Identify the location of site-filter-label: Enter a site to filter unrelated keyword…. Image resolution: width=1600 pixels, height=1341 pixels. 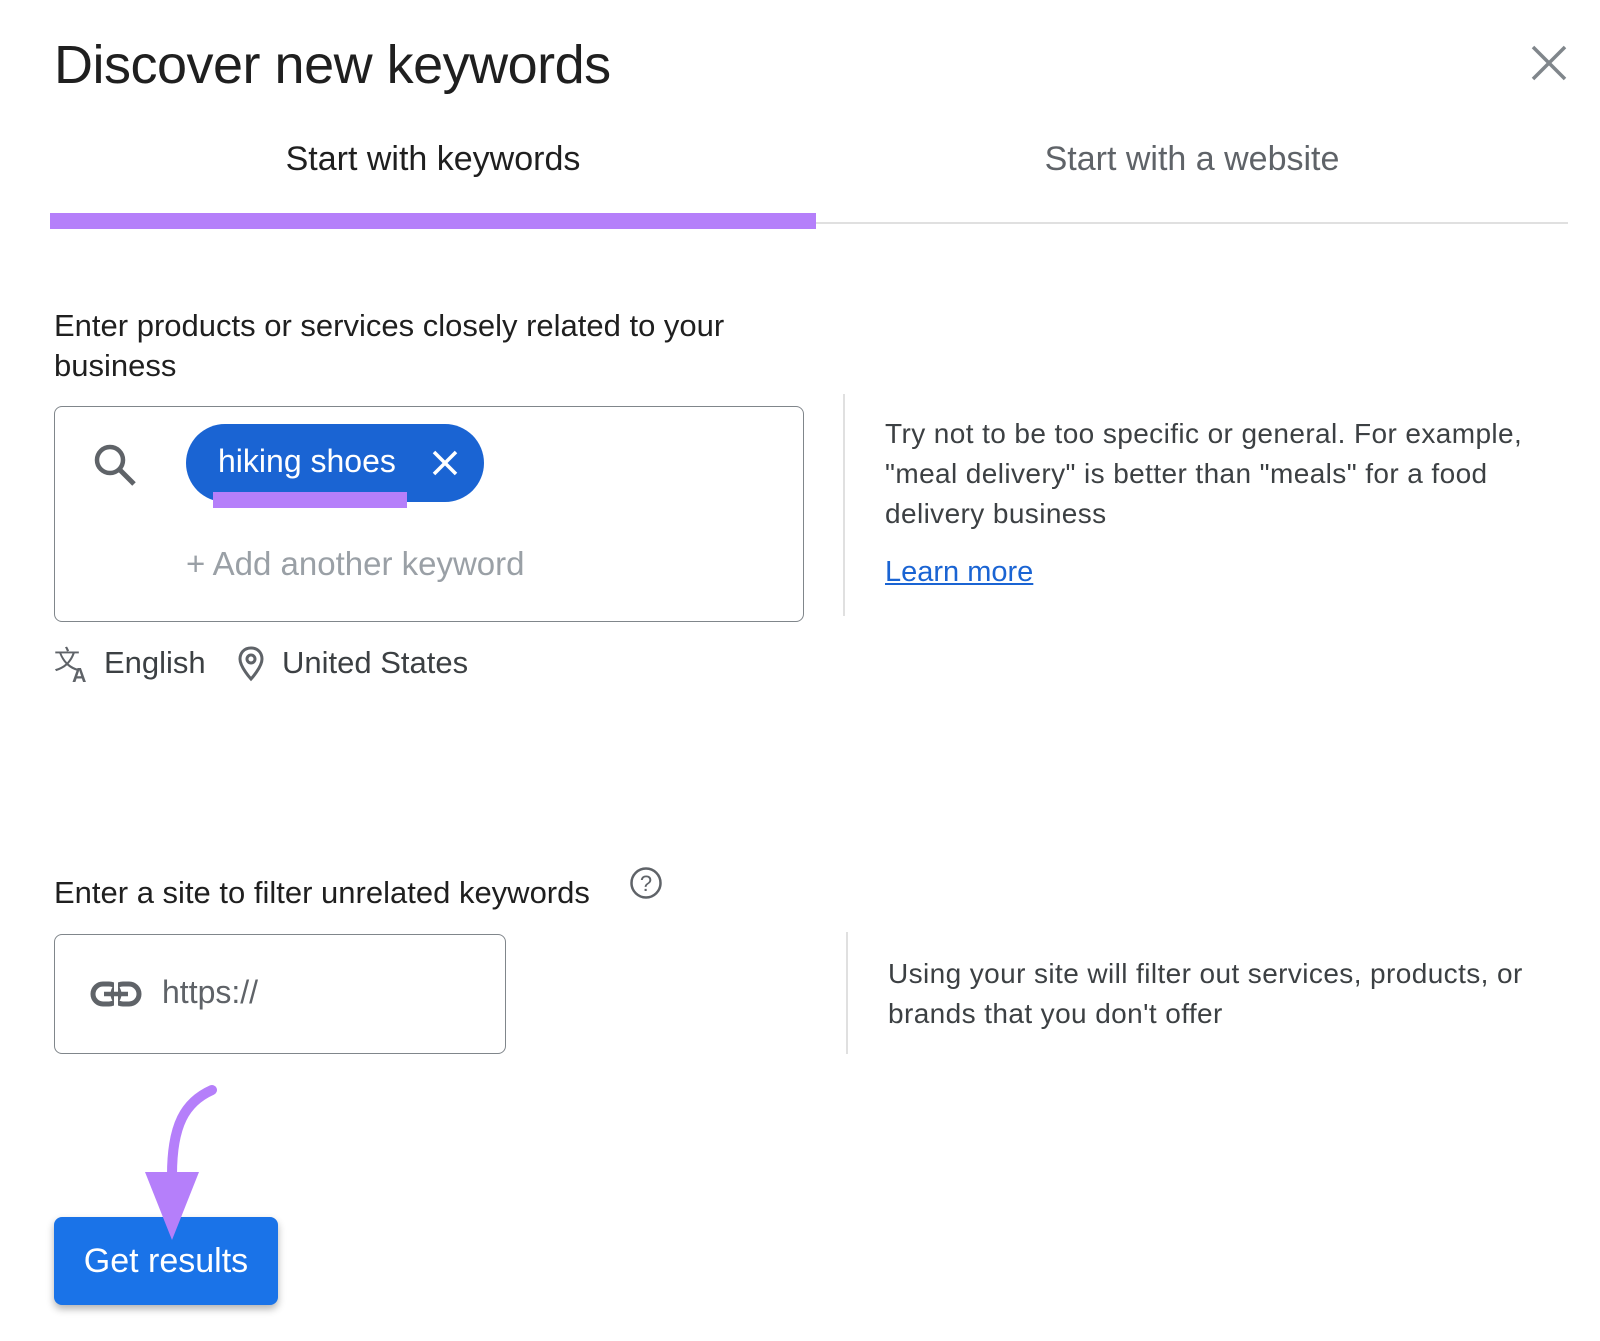
(322, 892).